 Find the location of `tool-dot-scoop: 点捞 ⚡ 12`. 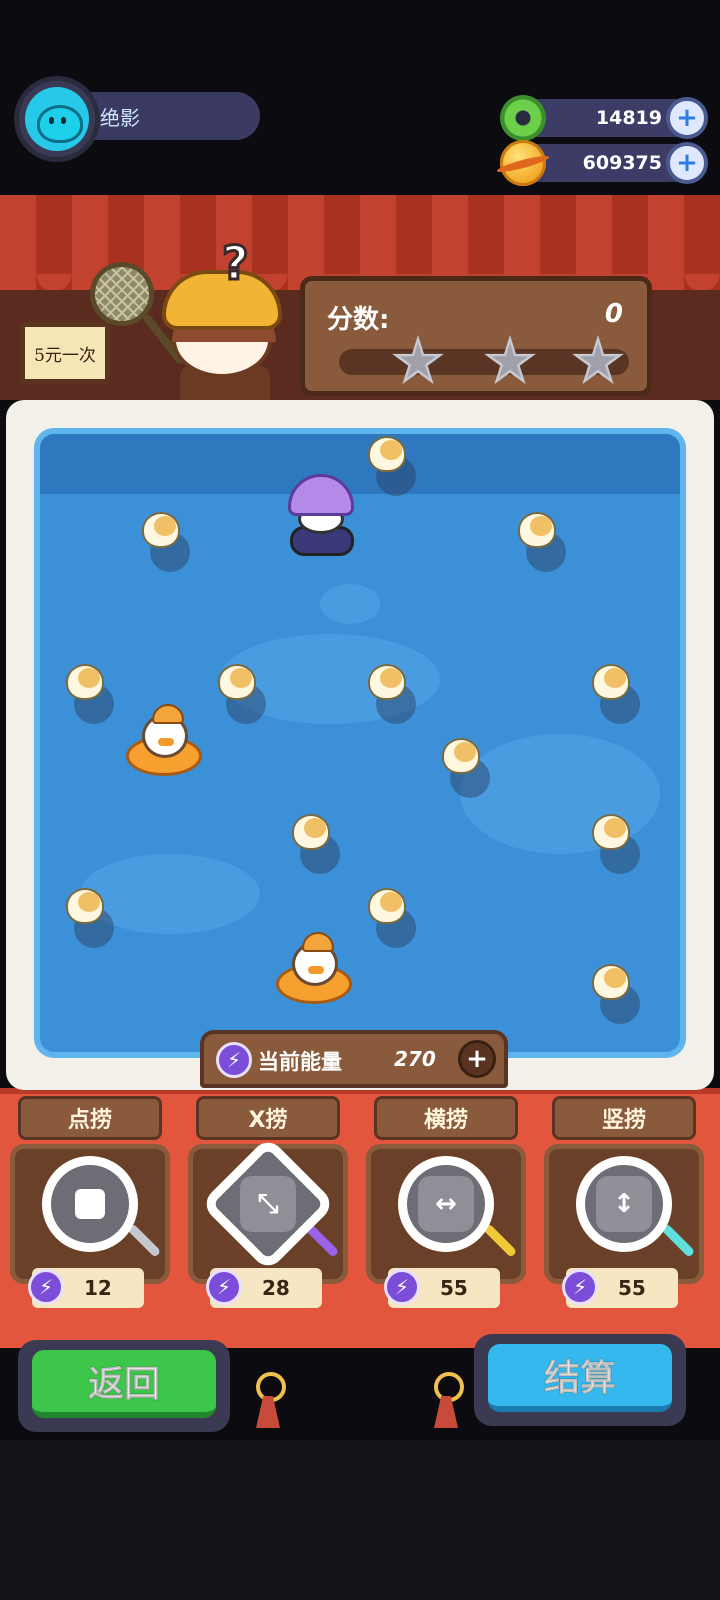

tool-dot-scoop: 点捞 ⚡ 12 is located at coordinates (90, 1212).